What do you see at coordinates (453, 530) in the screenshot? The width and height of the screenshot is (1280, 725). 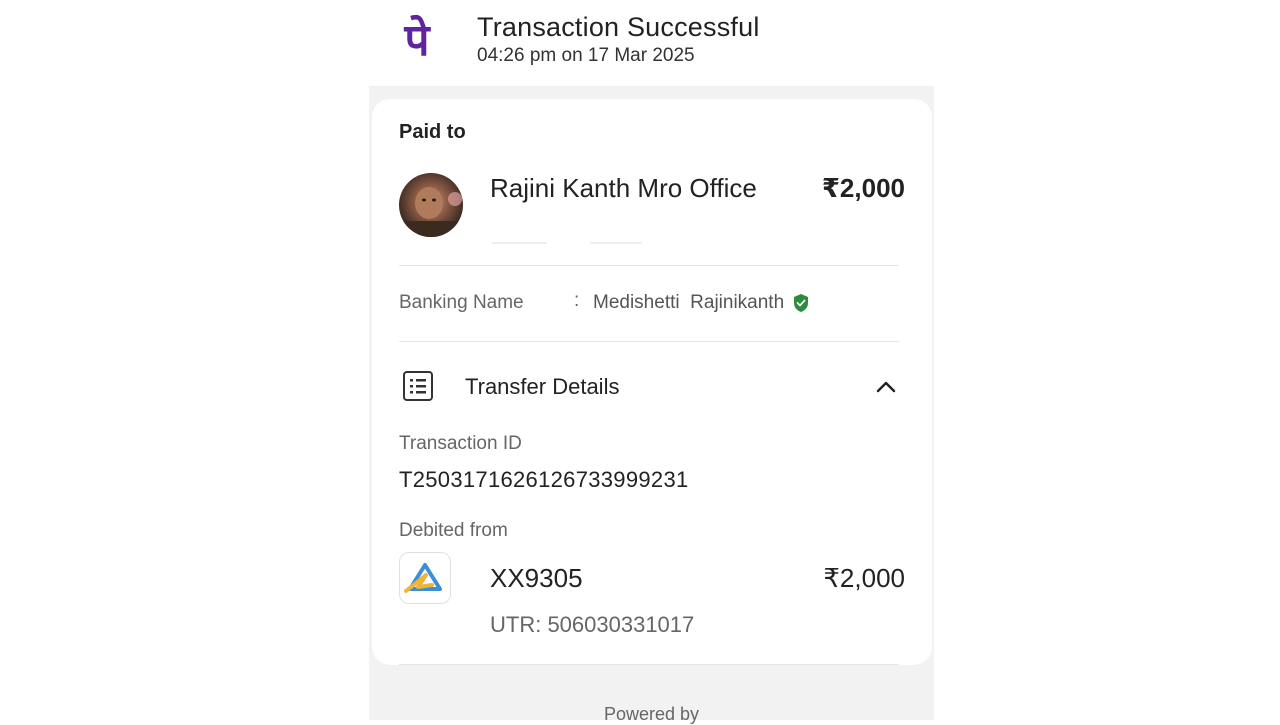 I see `debited-from-label: Debited from` at bounding box center [453, 530].